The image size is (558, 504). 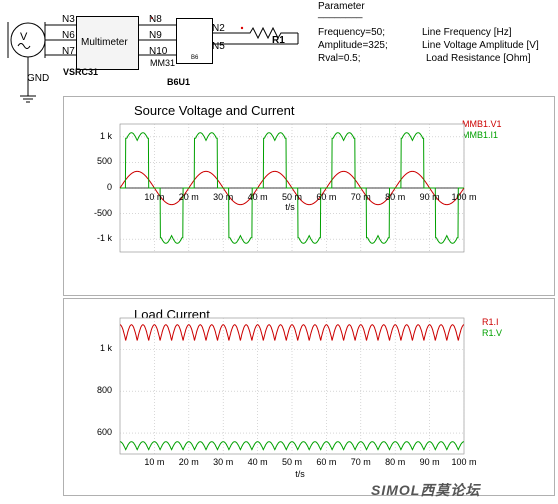 I want to click on chart2-x-tick: 40 m, so click(x=257, y=462).